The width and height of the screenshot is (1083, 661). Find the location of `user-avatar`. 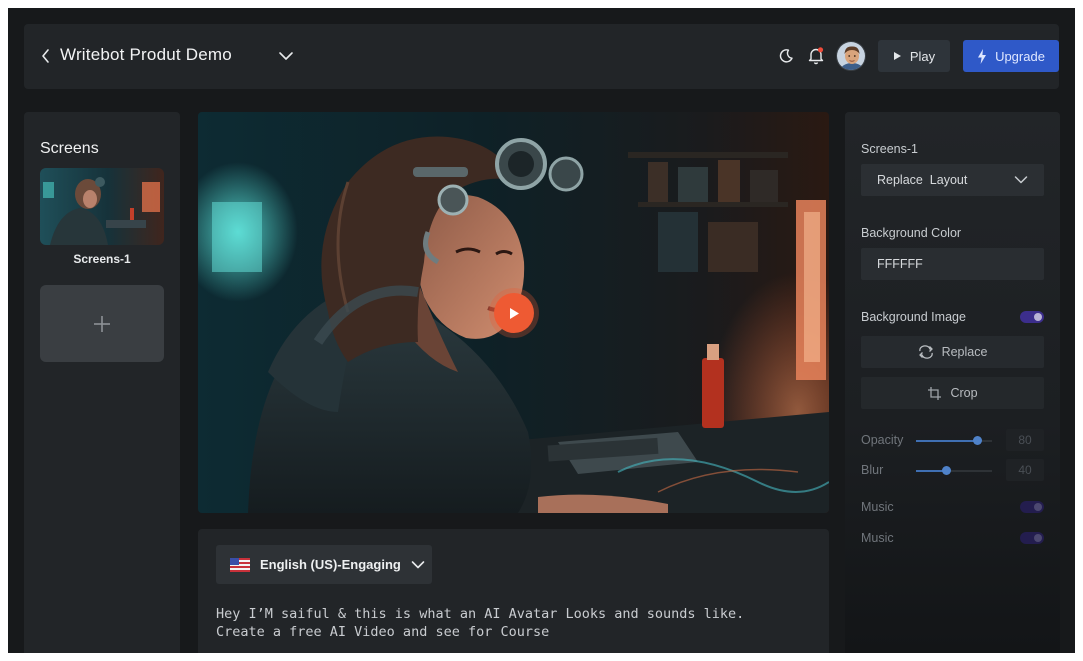

user-avatar is located at coordinates (851, 56).